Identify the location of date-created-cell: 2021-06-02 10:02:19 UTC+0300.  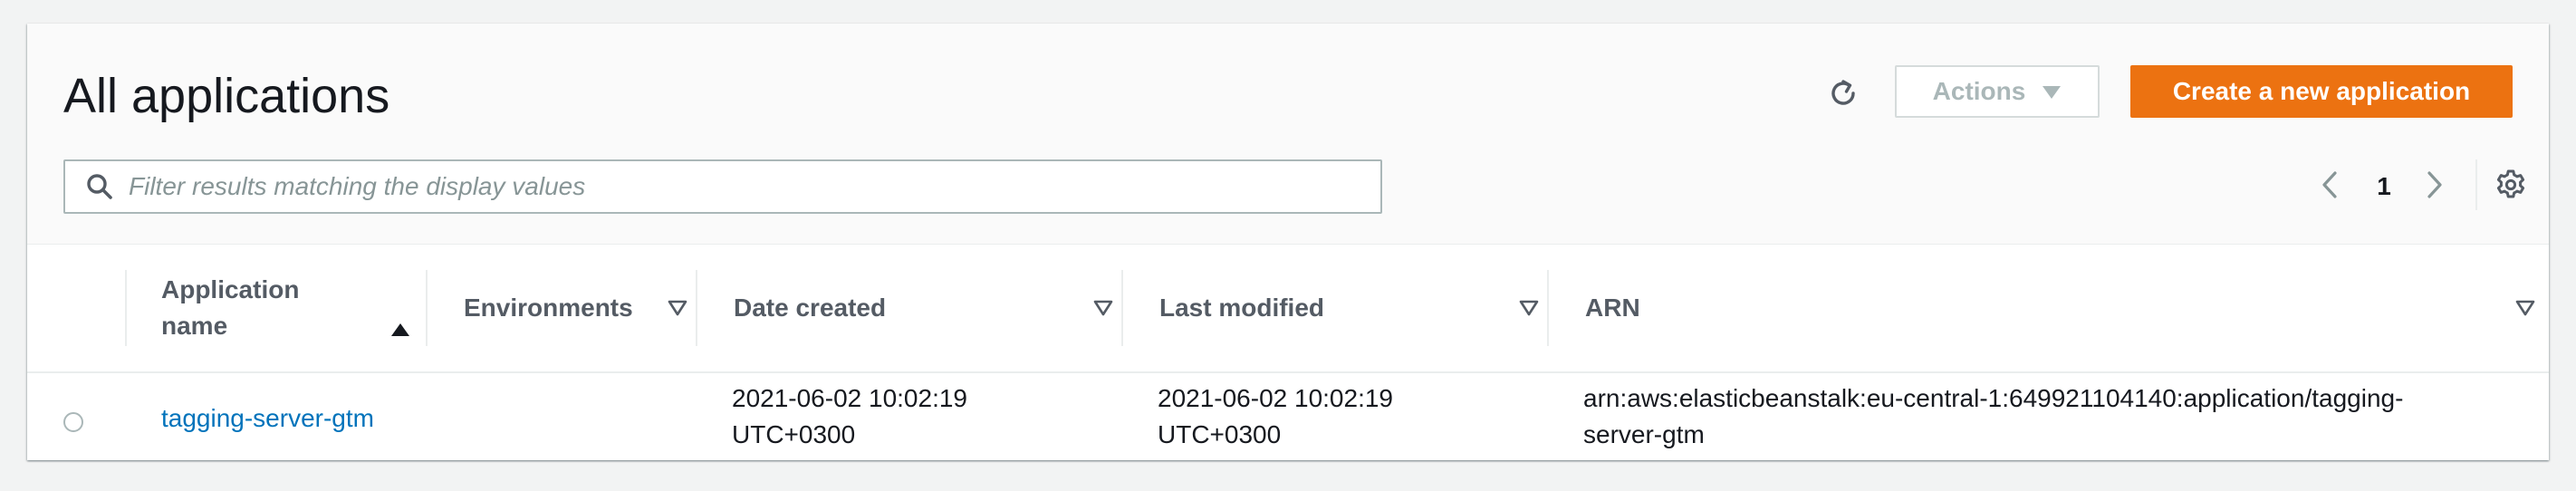
(849, 416).